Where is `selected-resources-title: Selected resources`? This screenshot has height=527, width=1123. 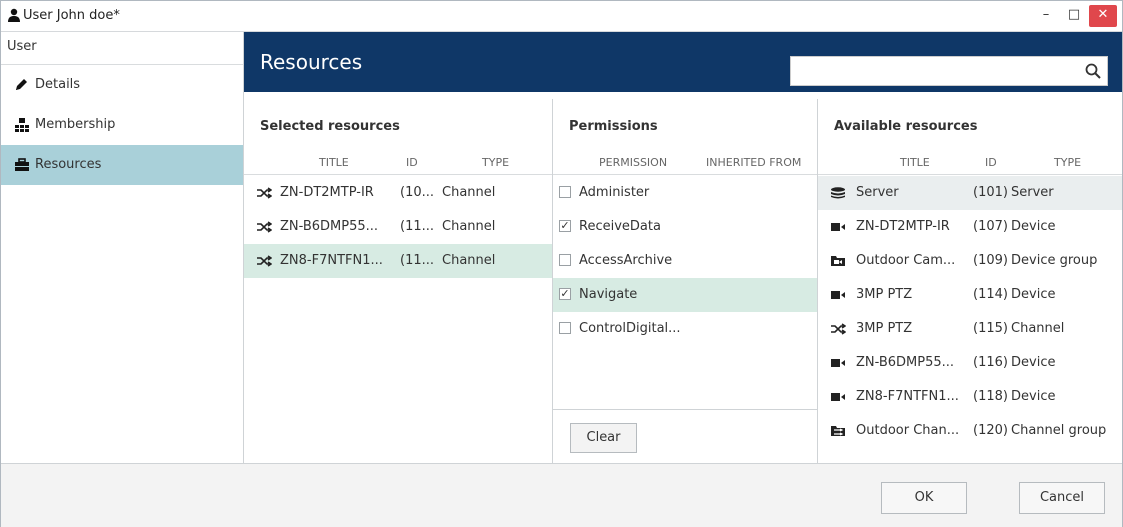
selected-resources-title: Selected resources is located at coordinates (330, 126).